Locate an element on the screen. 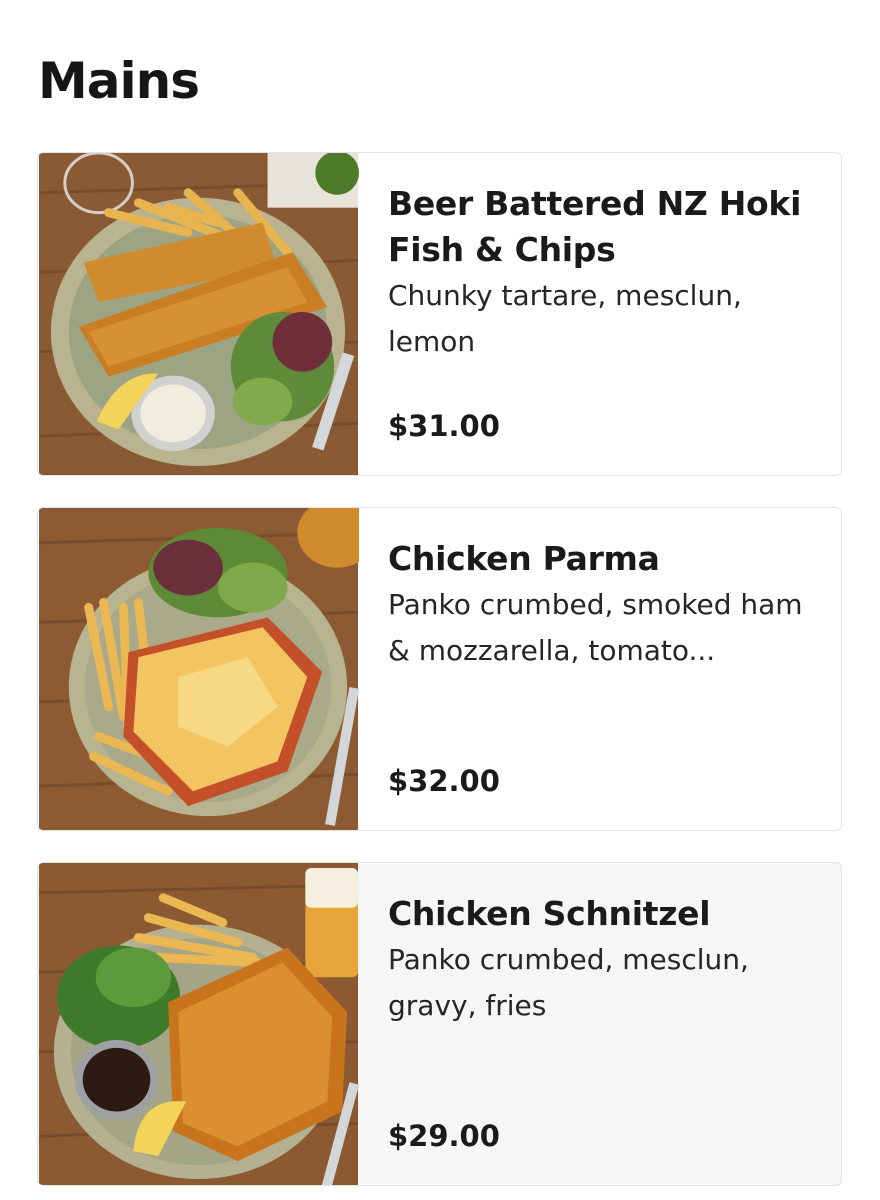 This screenshot has width=880, height=1200. item-name: Chicken Parma is located at coordinates (524, 558).